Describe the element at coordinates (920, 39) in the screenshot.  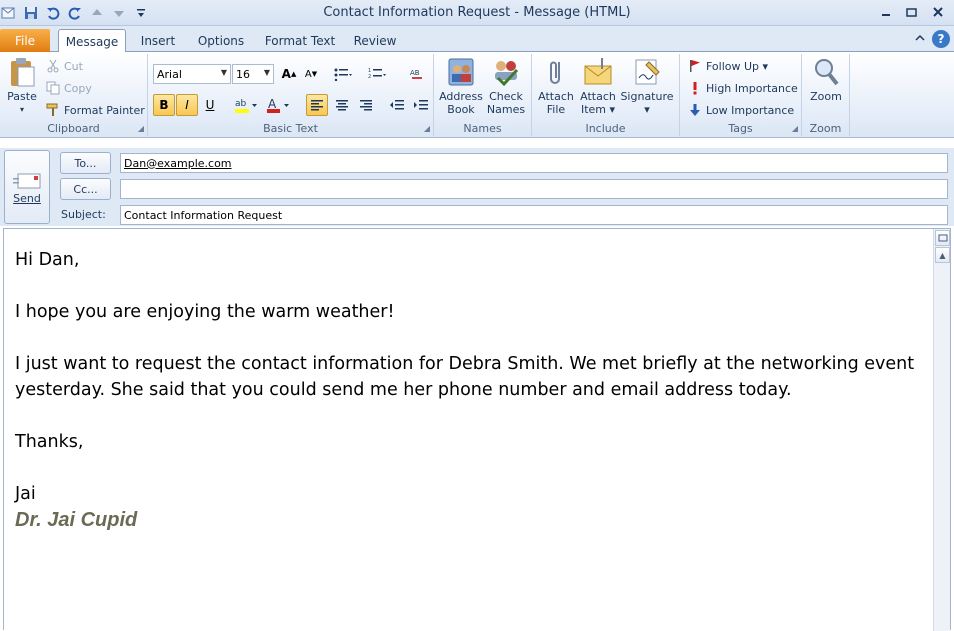
I see `minimize-ribbon-icon` at that location.